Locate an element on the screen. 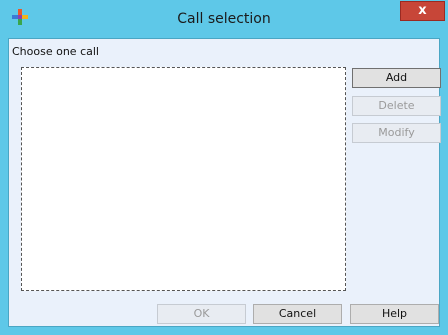 Image resolution: width=448 pixels, height=335 pixels. modify-button: Modify is located at coordinates (396, 133).